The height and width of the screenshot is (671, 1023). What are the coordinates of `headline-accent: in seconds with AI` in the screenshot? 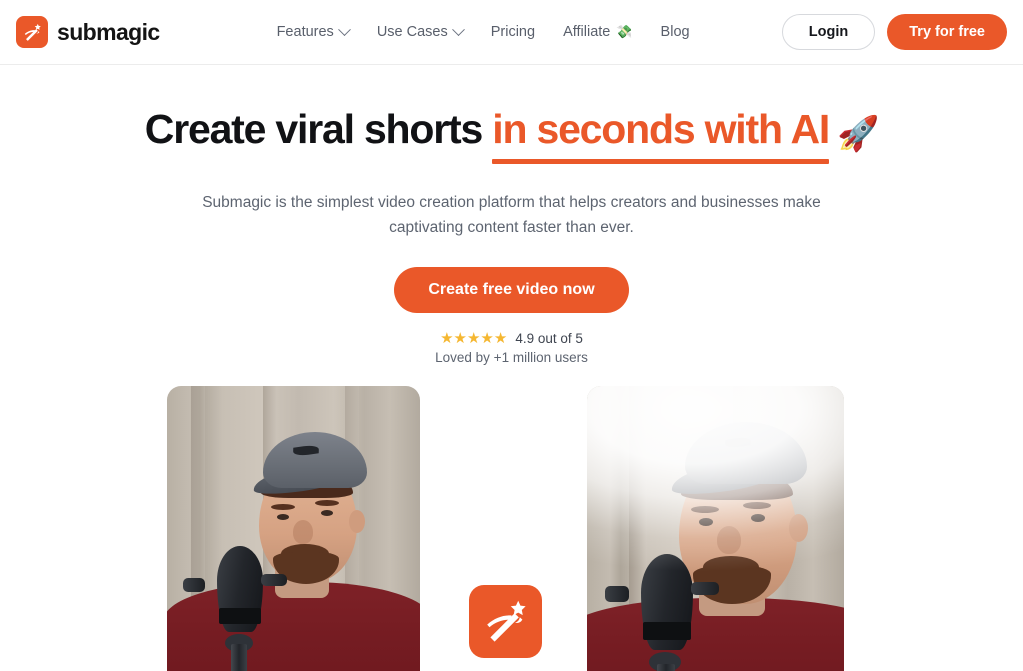 It's located at (661, 135).